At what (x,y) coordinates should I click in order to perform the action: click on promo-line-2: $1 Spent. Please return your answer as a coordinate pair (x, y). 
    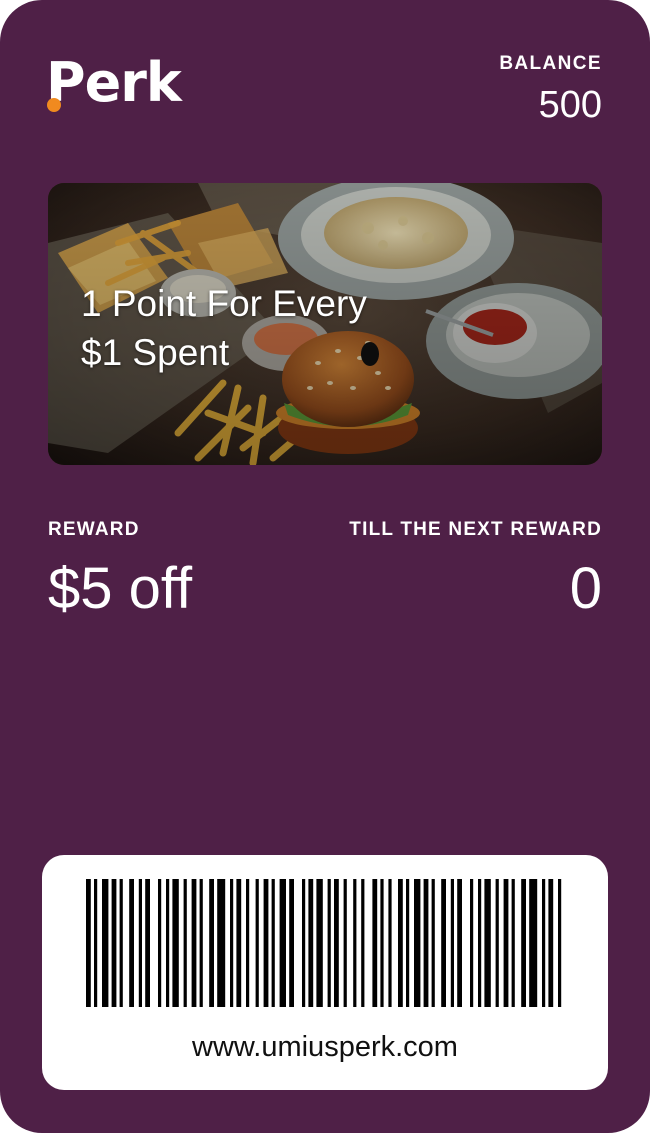
    Looking at the image, I should click on (155, 352).